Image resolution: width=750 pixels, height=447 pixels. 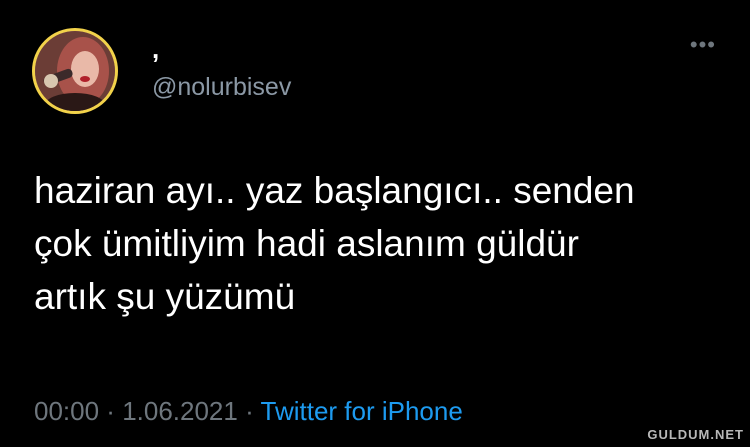 What do you see at coordinates (155, 49) in the screenshot?
I see `display-name: ,` at bounding box center [155, 49].